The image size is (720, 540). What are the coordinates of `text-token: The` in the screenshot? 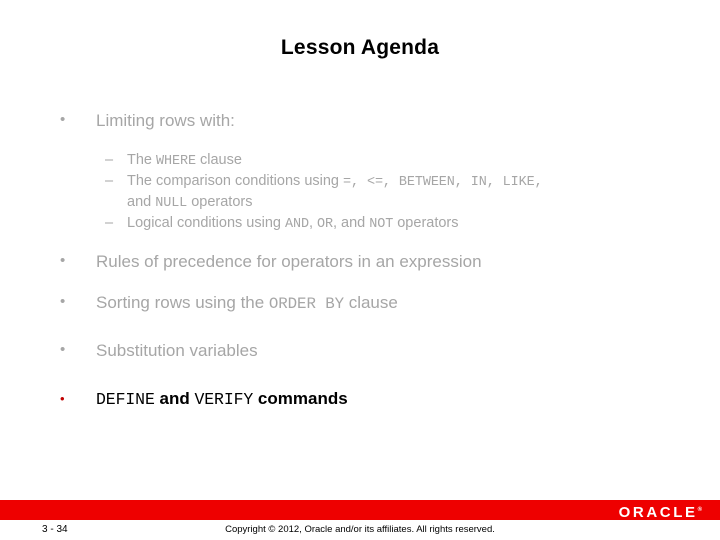 It's located at (142, 160).